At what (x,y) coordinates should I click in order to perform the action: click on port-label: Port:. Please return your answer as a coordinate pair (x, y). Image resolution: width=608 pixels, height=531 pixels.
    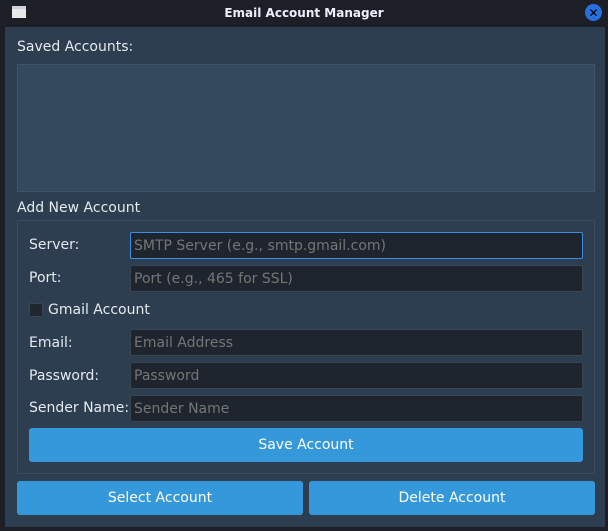
    Looking at the image, I should click on (45, 278).